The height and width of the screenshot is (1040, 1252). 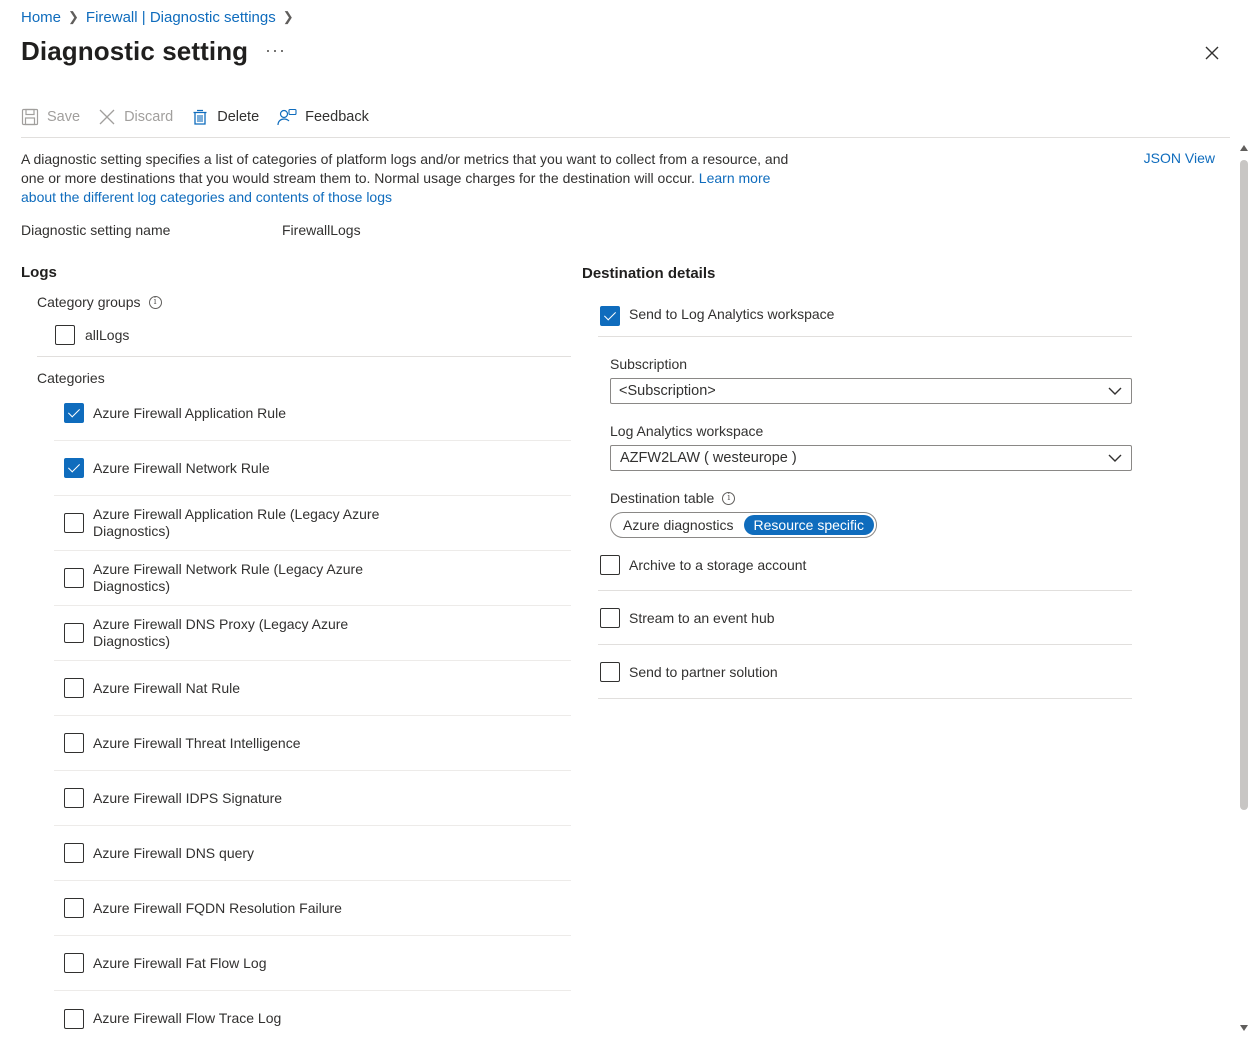 I want to click on category-row: Azure Firewall IDPS Signature, so click(x=312, y=798).